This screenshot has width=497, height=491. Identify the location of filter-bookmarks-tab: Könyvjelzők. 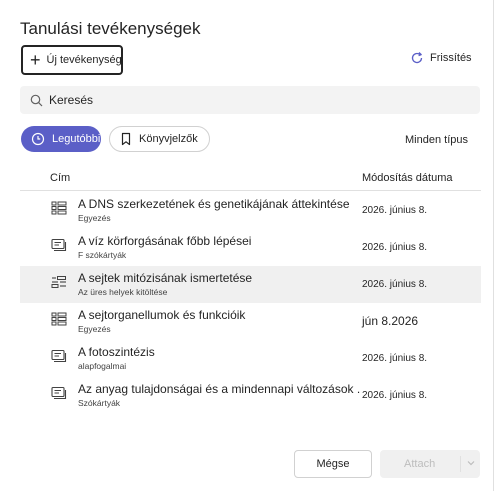
(159, 139).